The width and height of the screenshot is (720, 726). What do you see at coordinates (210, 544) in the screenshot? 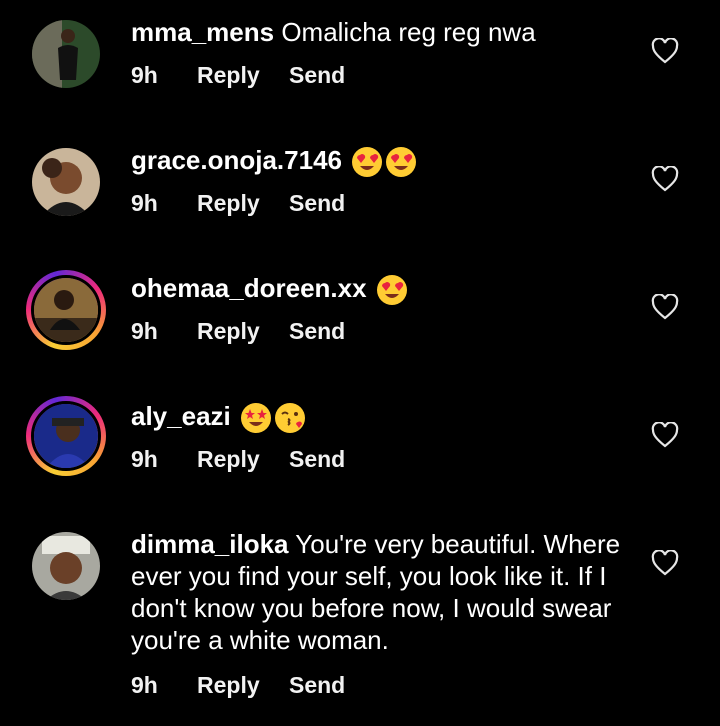
I see `comment-username: dimma_iloka` at bounding box center [210, 544].